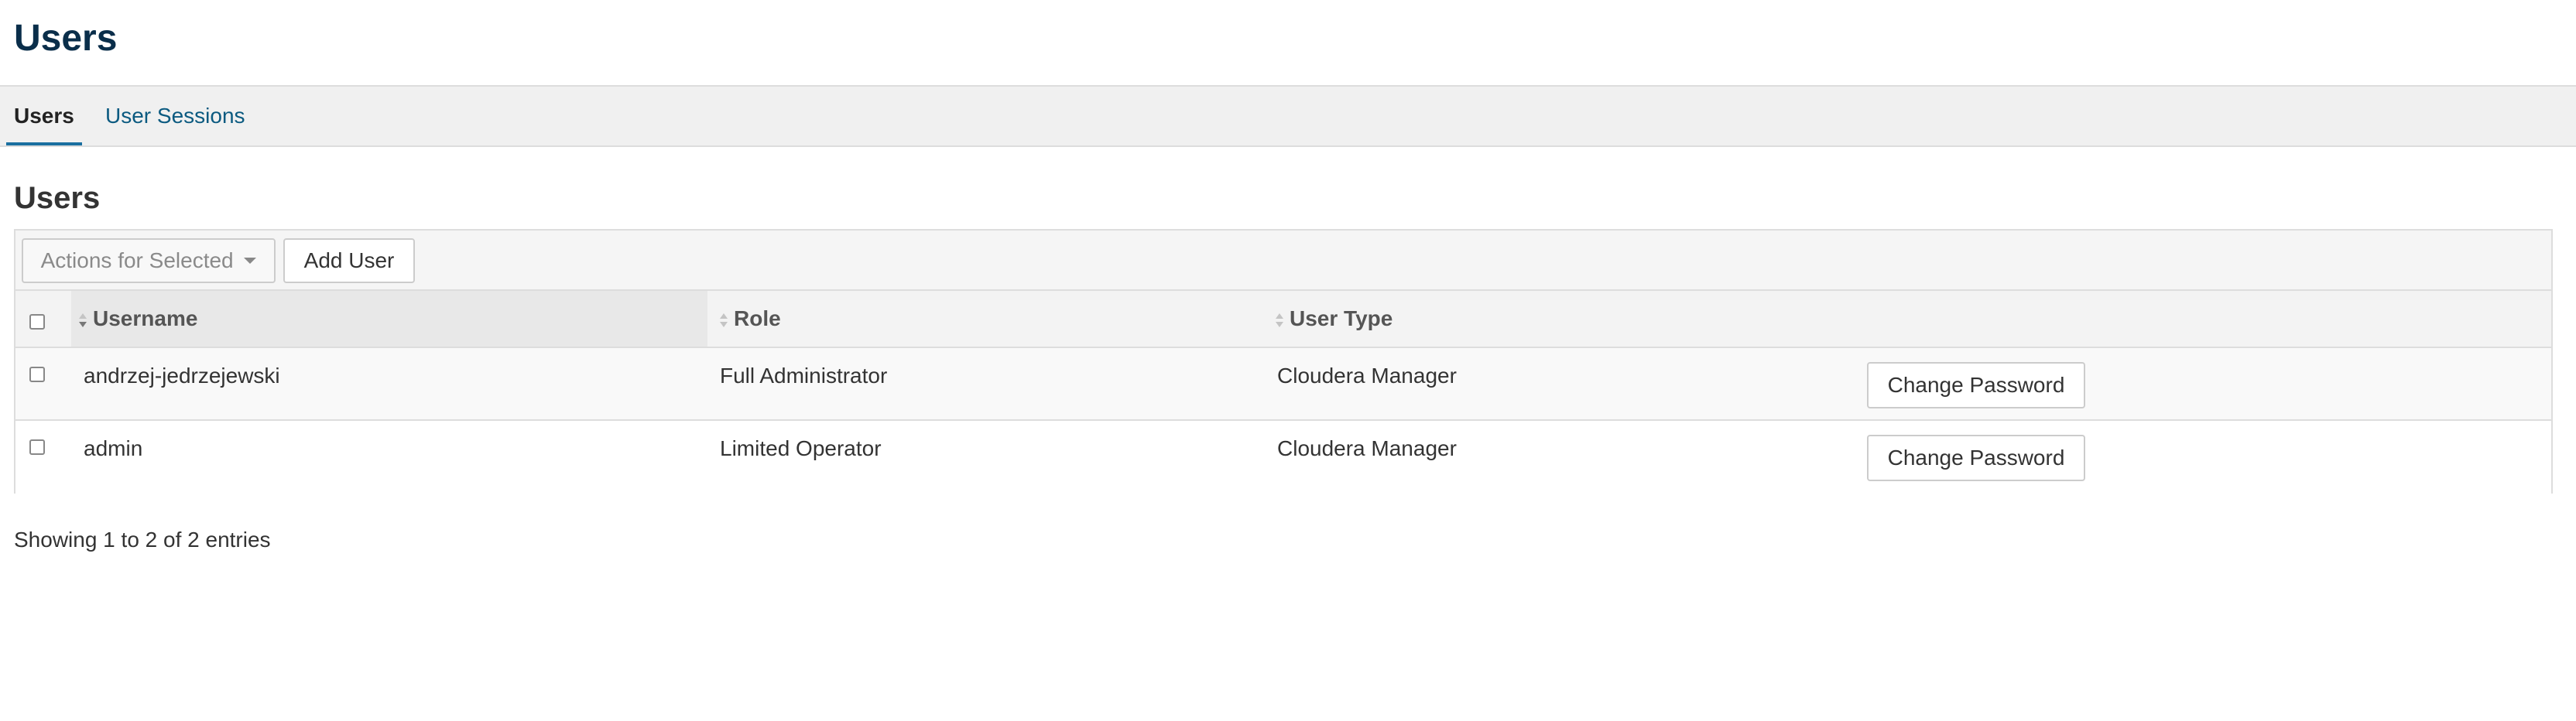  What do you see at coordinates (175, 116) in the screenshot?
I see `tab-user-sessions: User Sessions` at bounding box center [175, 116].